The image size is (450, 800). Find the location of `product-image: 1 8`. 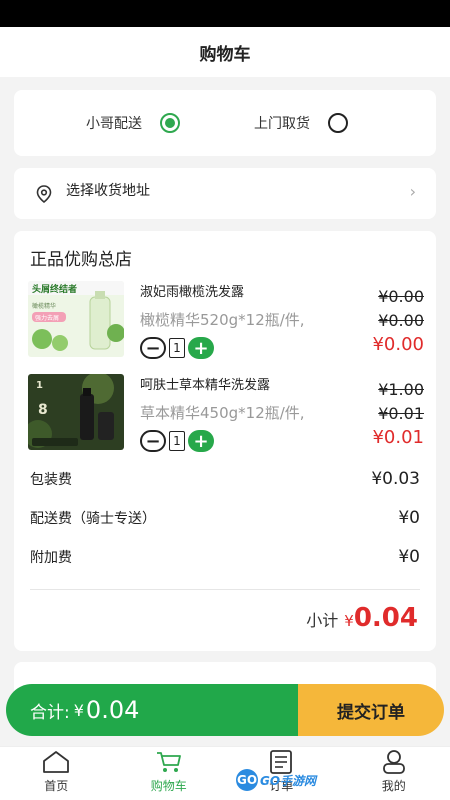

product-image: 1 8 is located at coordinates (76, 412).